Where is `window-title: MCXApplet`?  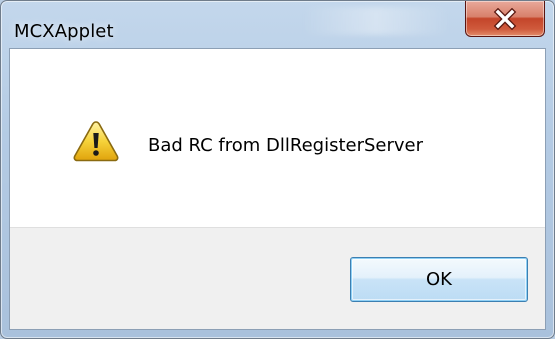
window-title: MCXApplet is located at coordinates (64, 31).